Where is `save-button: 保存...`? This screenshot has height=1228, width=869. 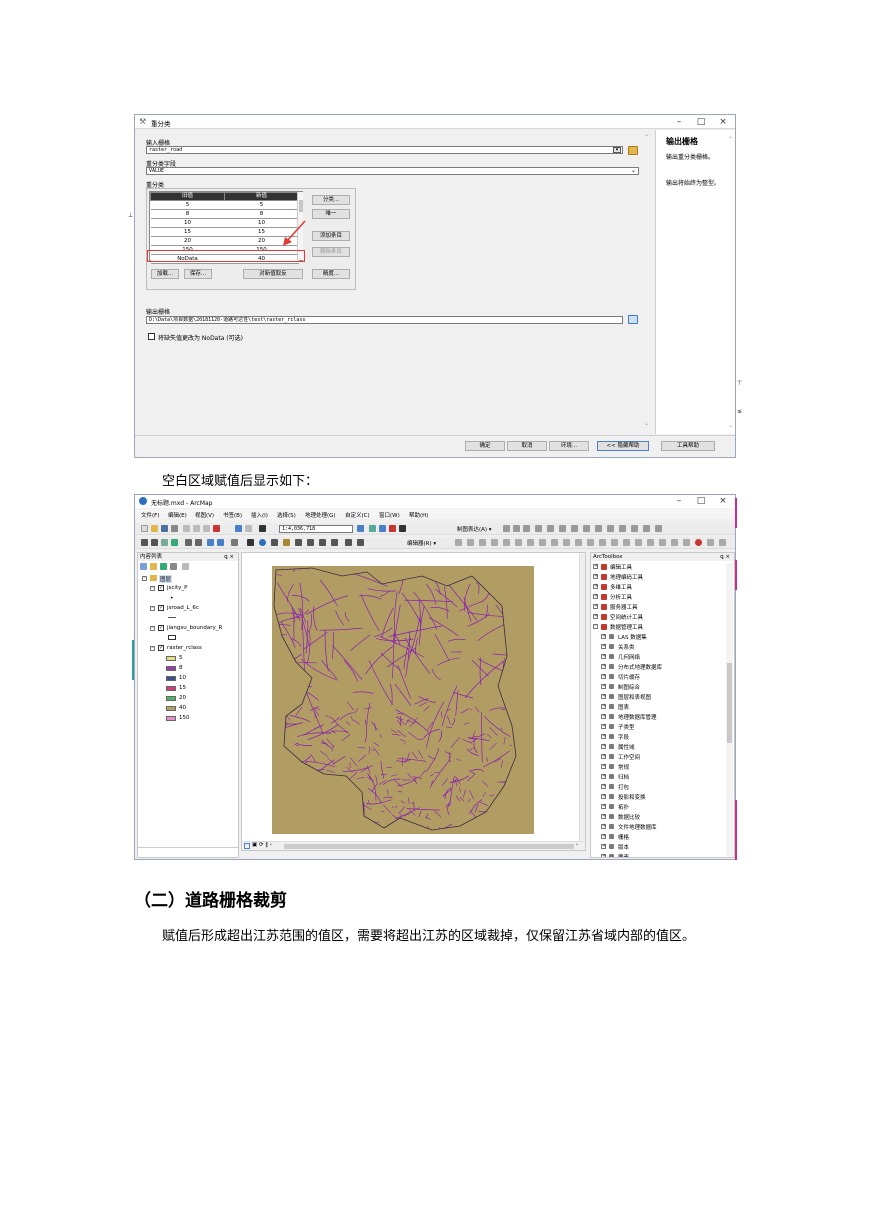 save-button: 保存... is located at coordinates (198, 274).